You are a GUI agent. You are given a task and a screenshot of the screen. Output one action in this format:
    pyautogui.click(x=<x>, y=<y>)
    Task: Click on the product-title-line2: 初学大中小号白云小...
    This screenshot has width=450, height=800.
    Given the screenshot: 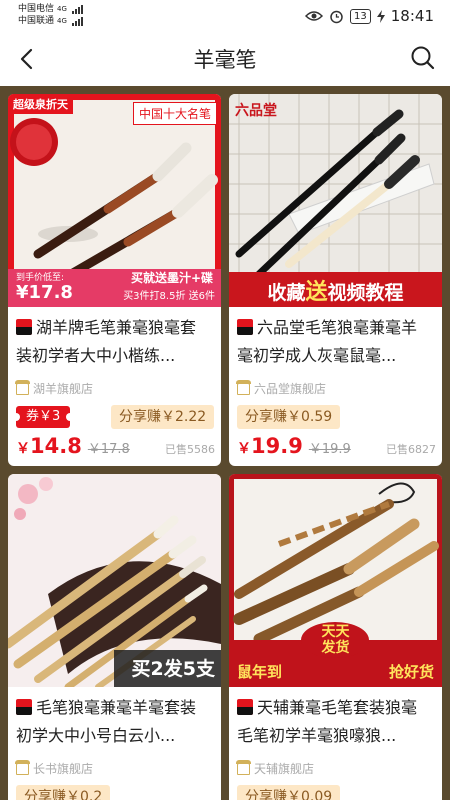 What is the action you would take?
    pyautogui.click(x=96, y=735)
    